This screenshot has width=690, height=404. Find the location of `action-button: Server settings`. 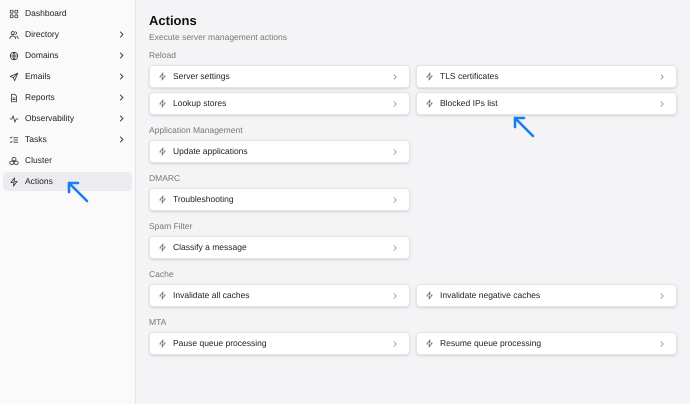

action-button: Server settings is located at coordinates (279, 76).